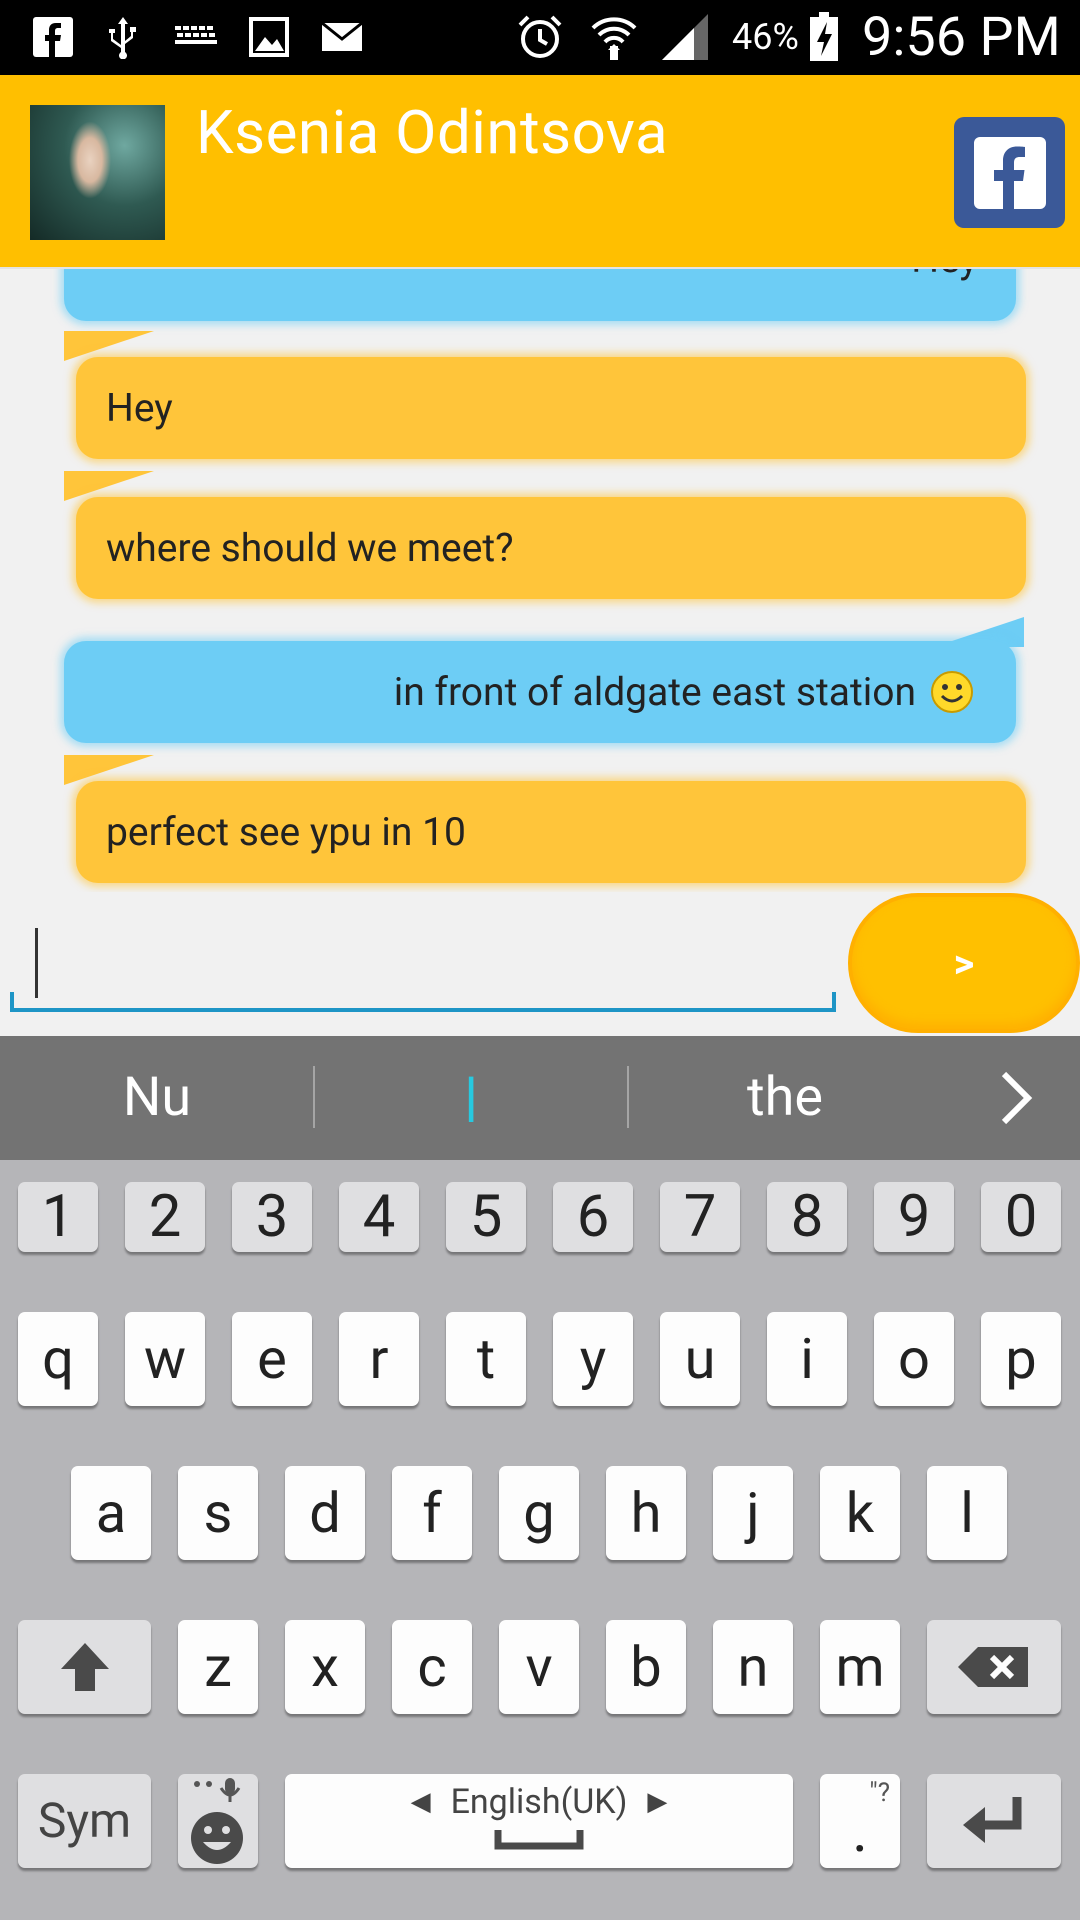 This screenshot has height=1920, width=1080. I want to click on text-cursor, so click(36, 963).